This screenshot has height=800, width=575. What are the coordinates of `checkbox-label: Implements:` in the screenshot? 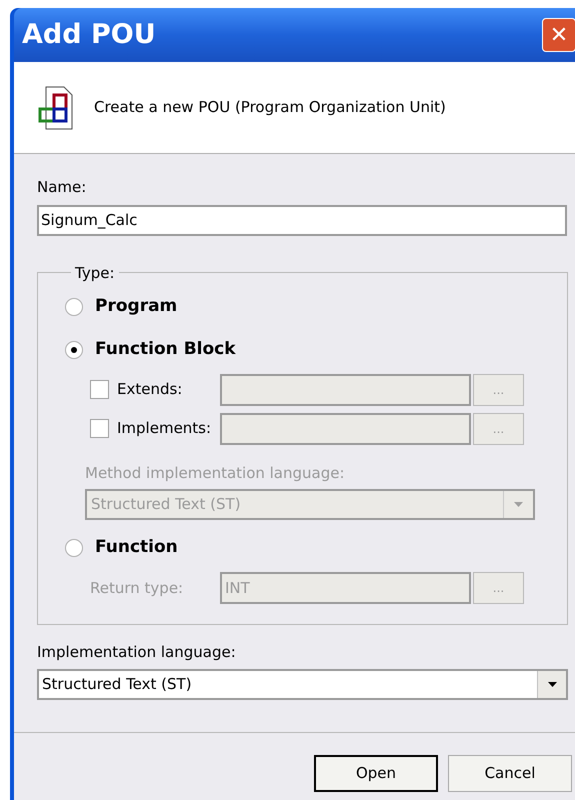 It's located at (164, 429).